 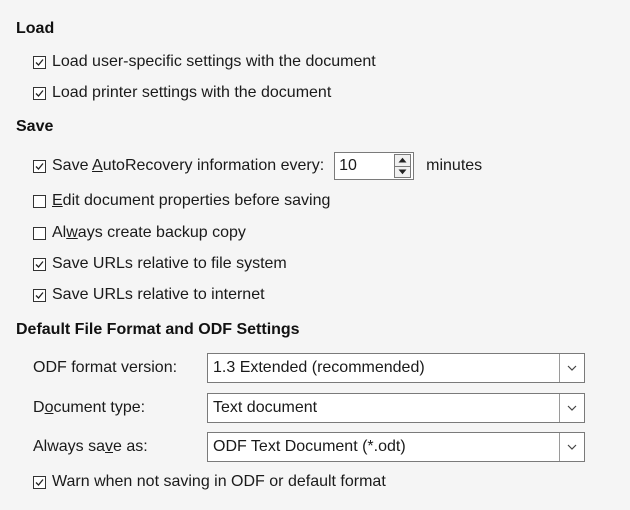 I want to click on urls-internet-checkbox: Save URLs relative to internet, so click(x=149, y=295).